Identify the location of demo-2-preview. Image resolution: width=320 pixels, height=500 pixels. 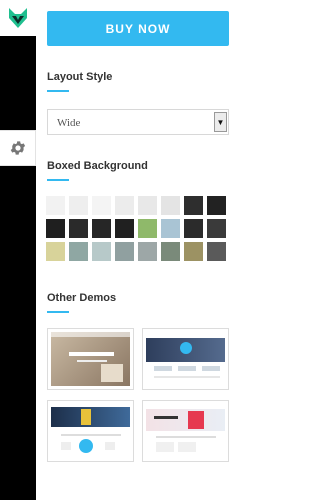
(185, 359).